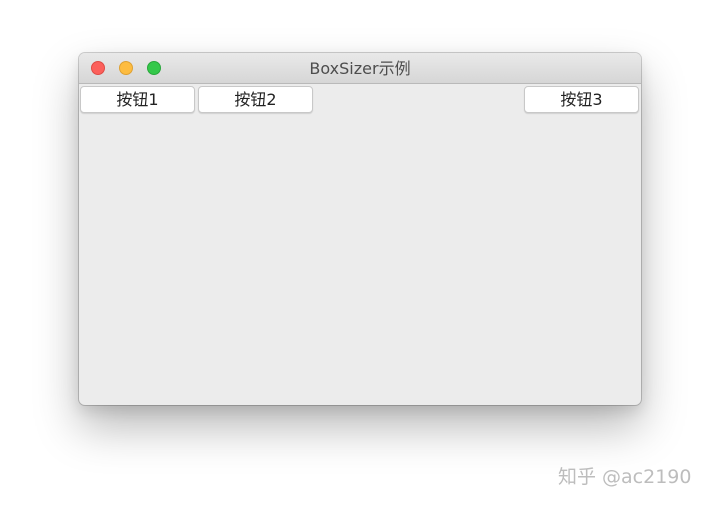 The width and height of the screenshot is (720, 509). I want to click on window-title: BoxSizer示例, so click(360, 68).